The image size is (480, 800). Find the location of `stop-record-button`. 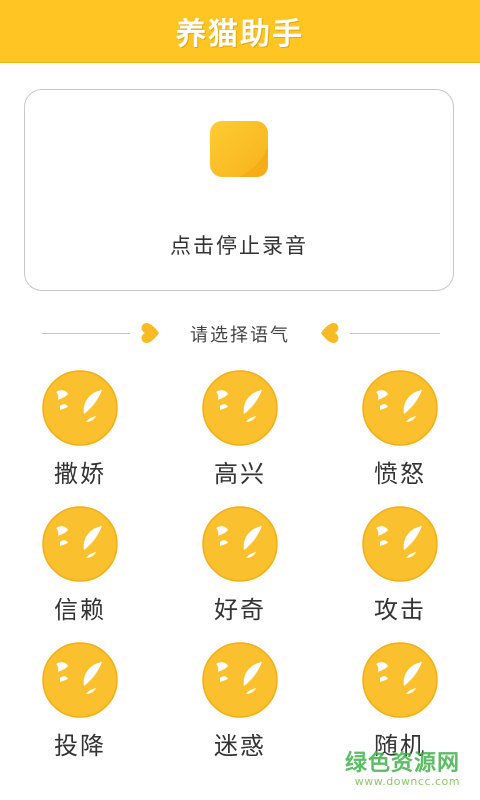

stop-record-button is located at coordinates (239, 149).